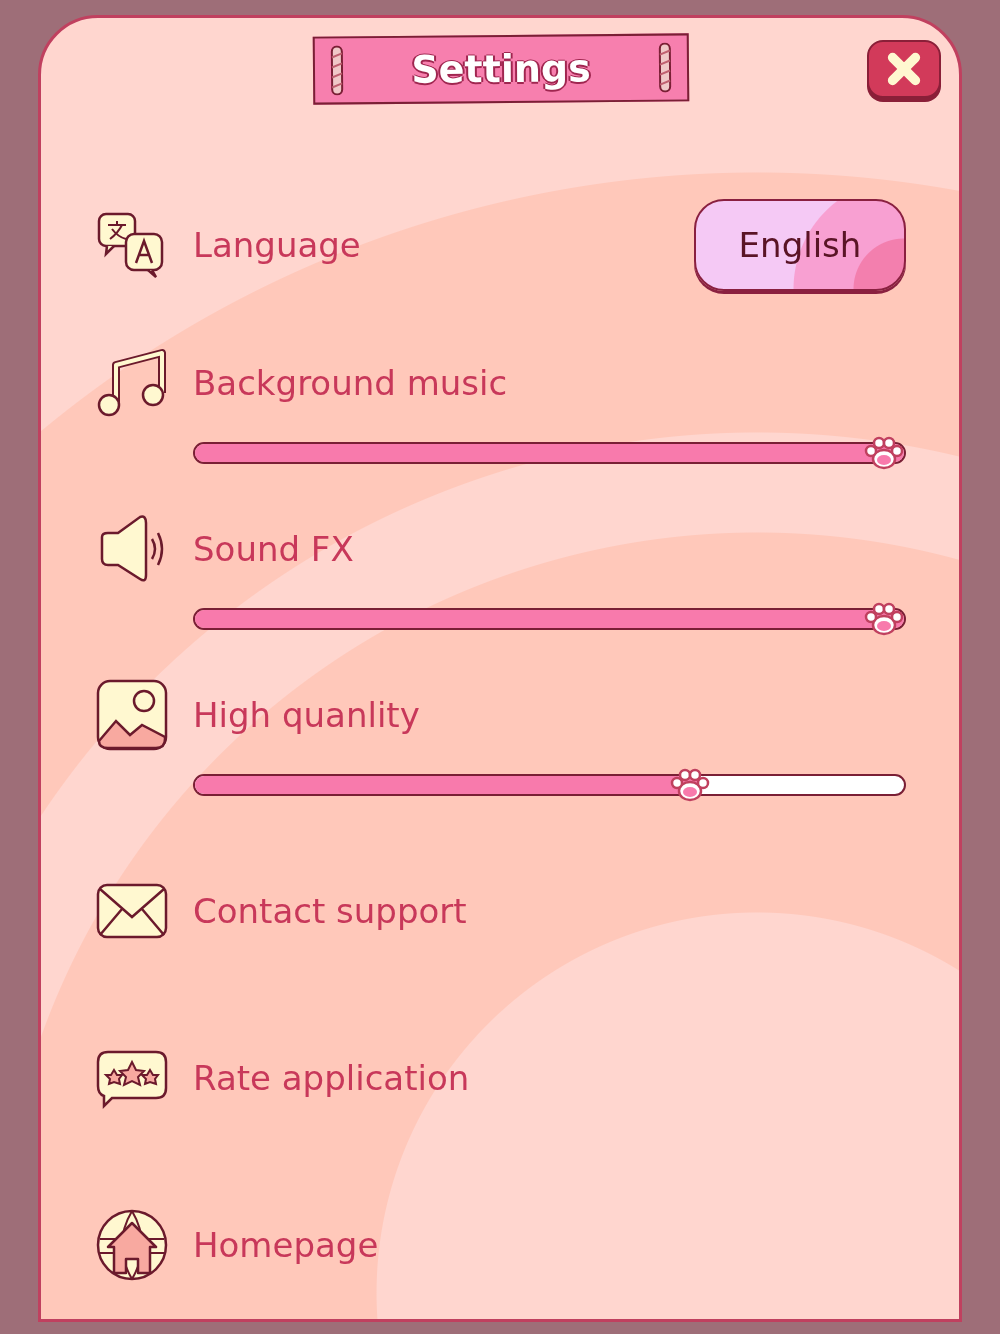 This screenshot has width=1000, height=1334. Describe the element at coordinates (273, 549) in the screenshot. I see `setting-label: Sound FX` at that location.